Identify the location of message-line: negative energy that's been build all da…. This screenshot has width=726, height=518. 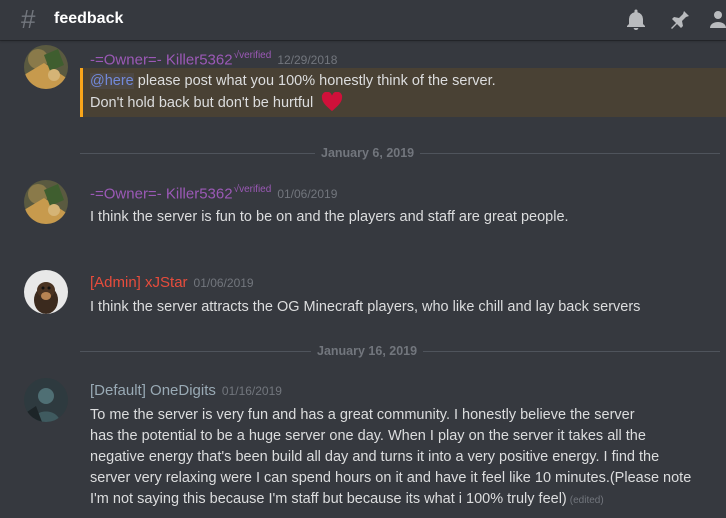
(375, 457).